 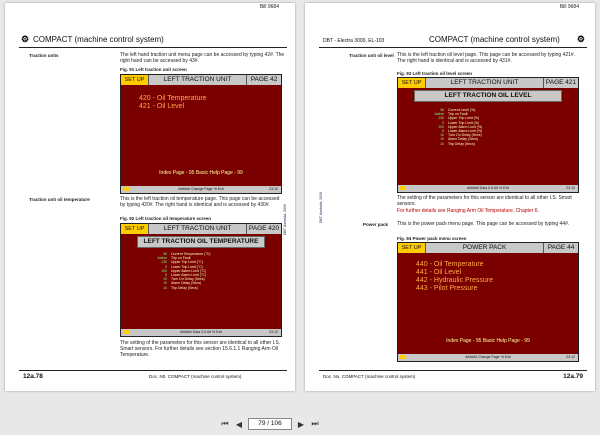 I want to click on page-number: 12a.79, so click(x=573, y=376).